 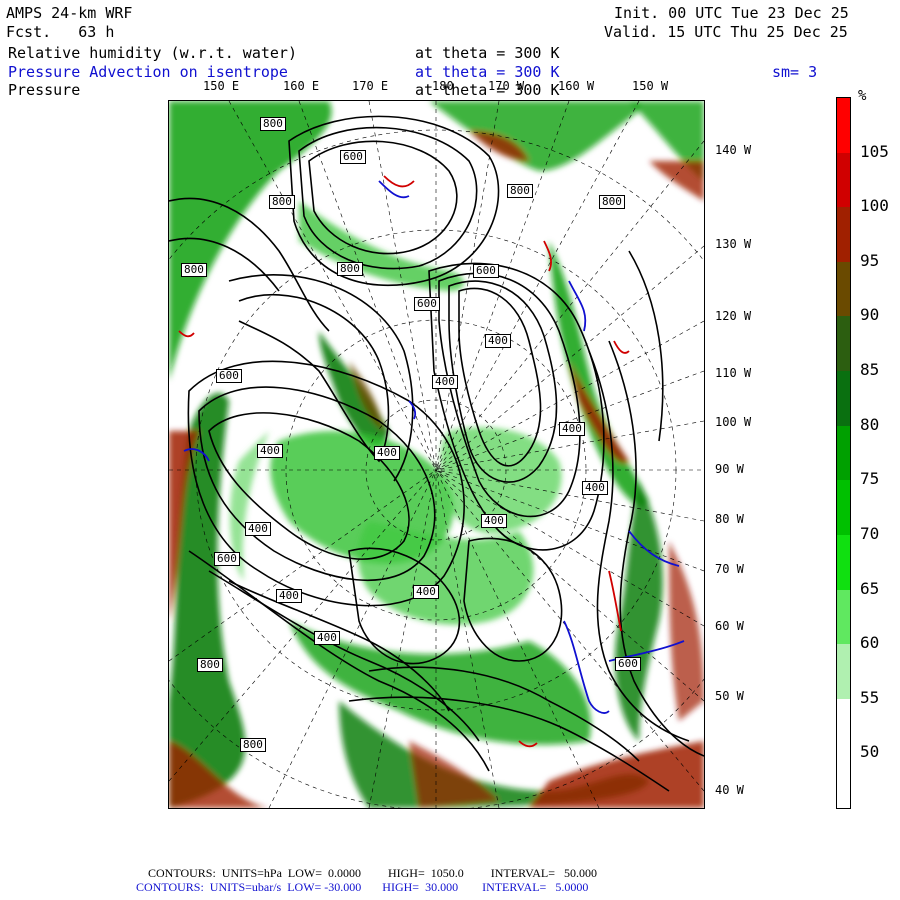 I want to click on field-padv-level: at theta = 300 K, so click(x=487, y=72).